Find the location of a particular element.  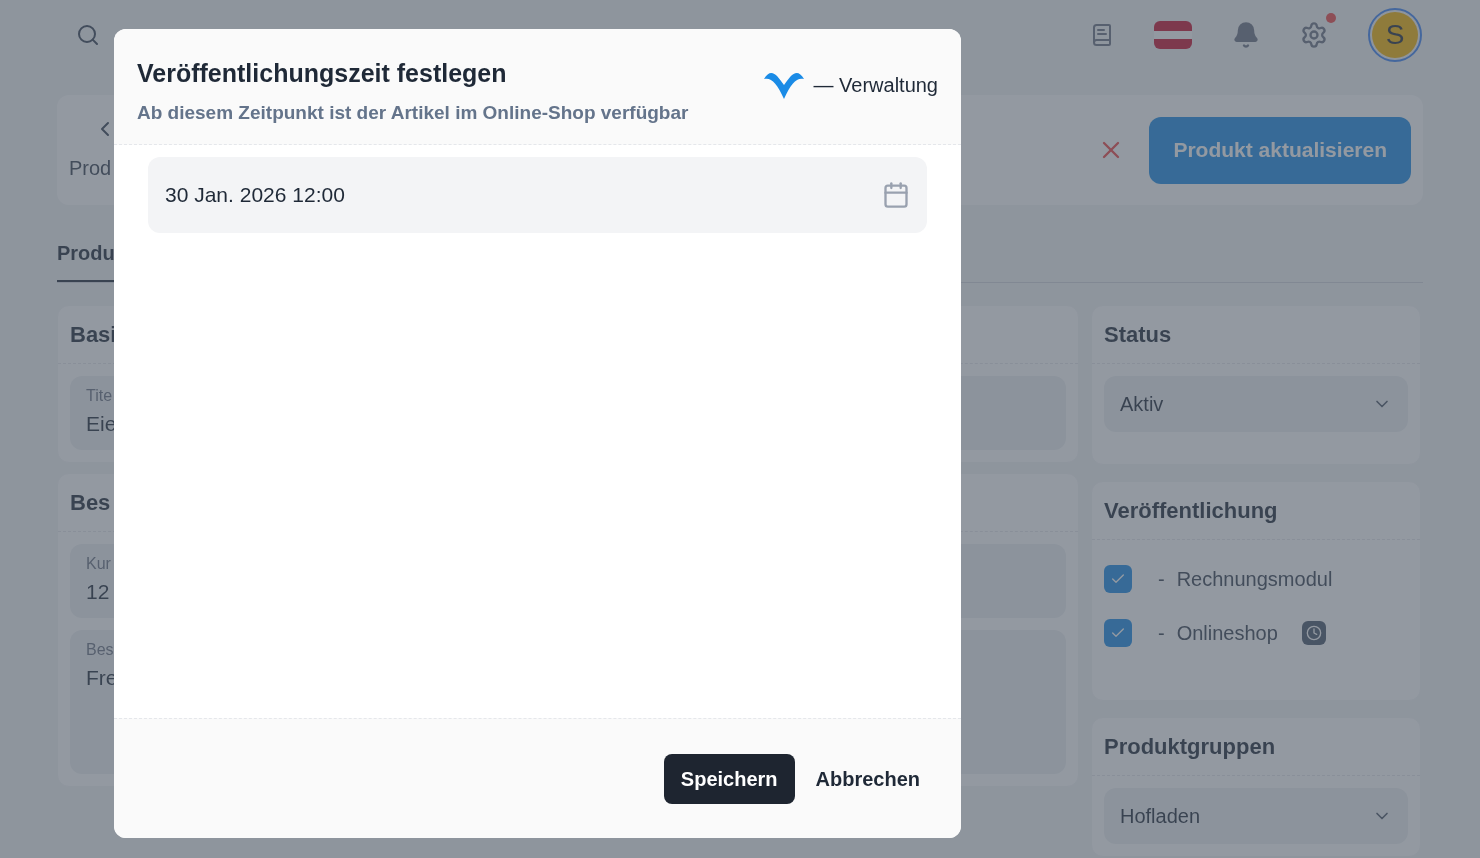

card-title: Produktgruppen is located at coordinates (1190, 746).